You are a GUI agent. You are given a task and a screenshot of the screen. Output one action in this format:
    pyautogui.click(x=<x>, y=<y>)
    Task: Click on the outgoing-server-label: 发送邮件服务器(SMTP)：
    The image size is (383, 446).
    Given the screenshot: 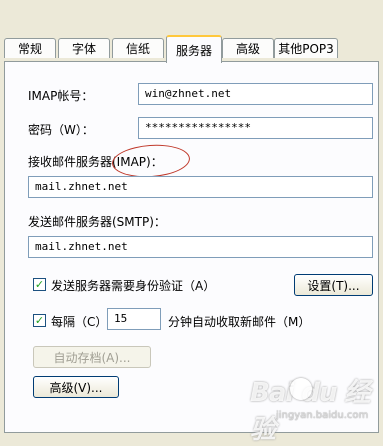 What is the action you would take?
    pyautogui.click(x=97, y=222)
    